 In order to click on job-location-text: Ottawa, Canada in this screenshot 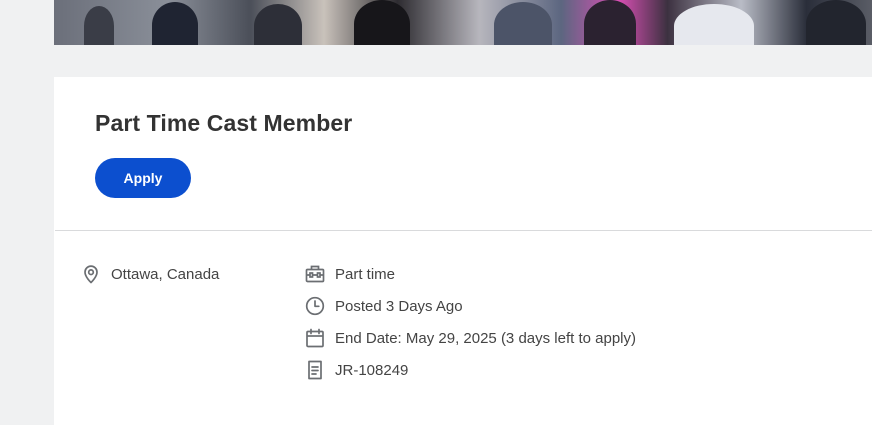, I will do `click(165, 274)`.